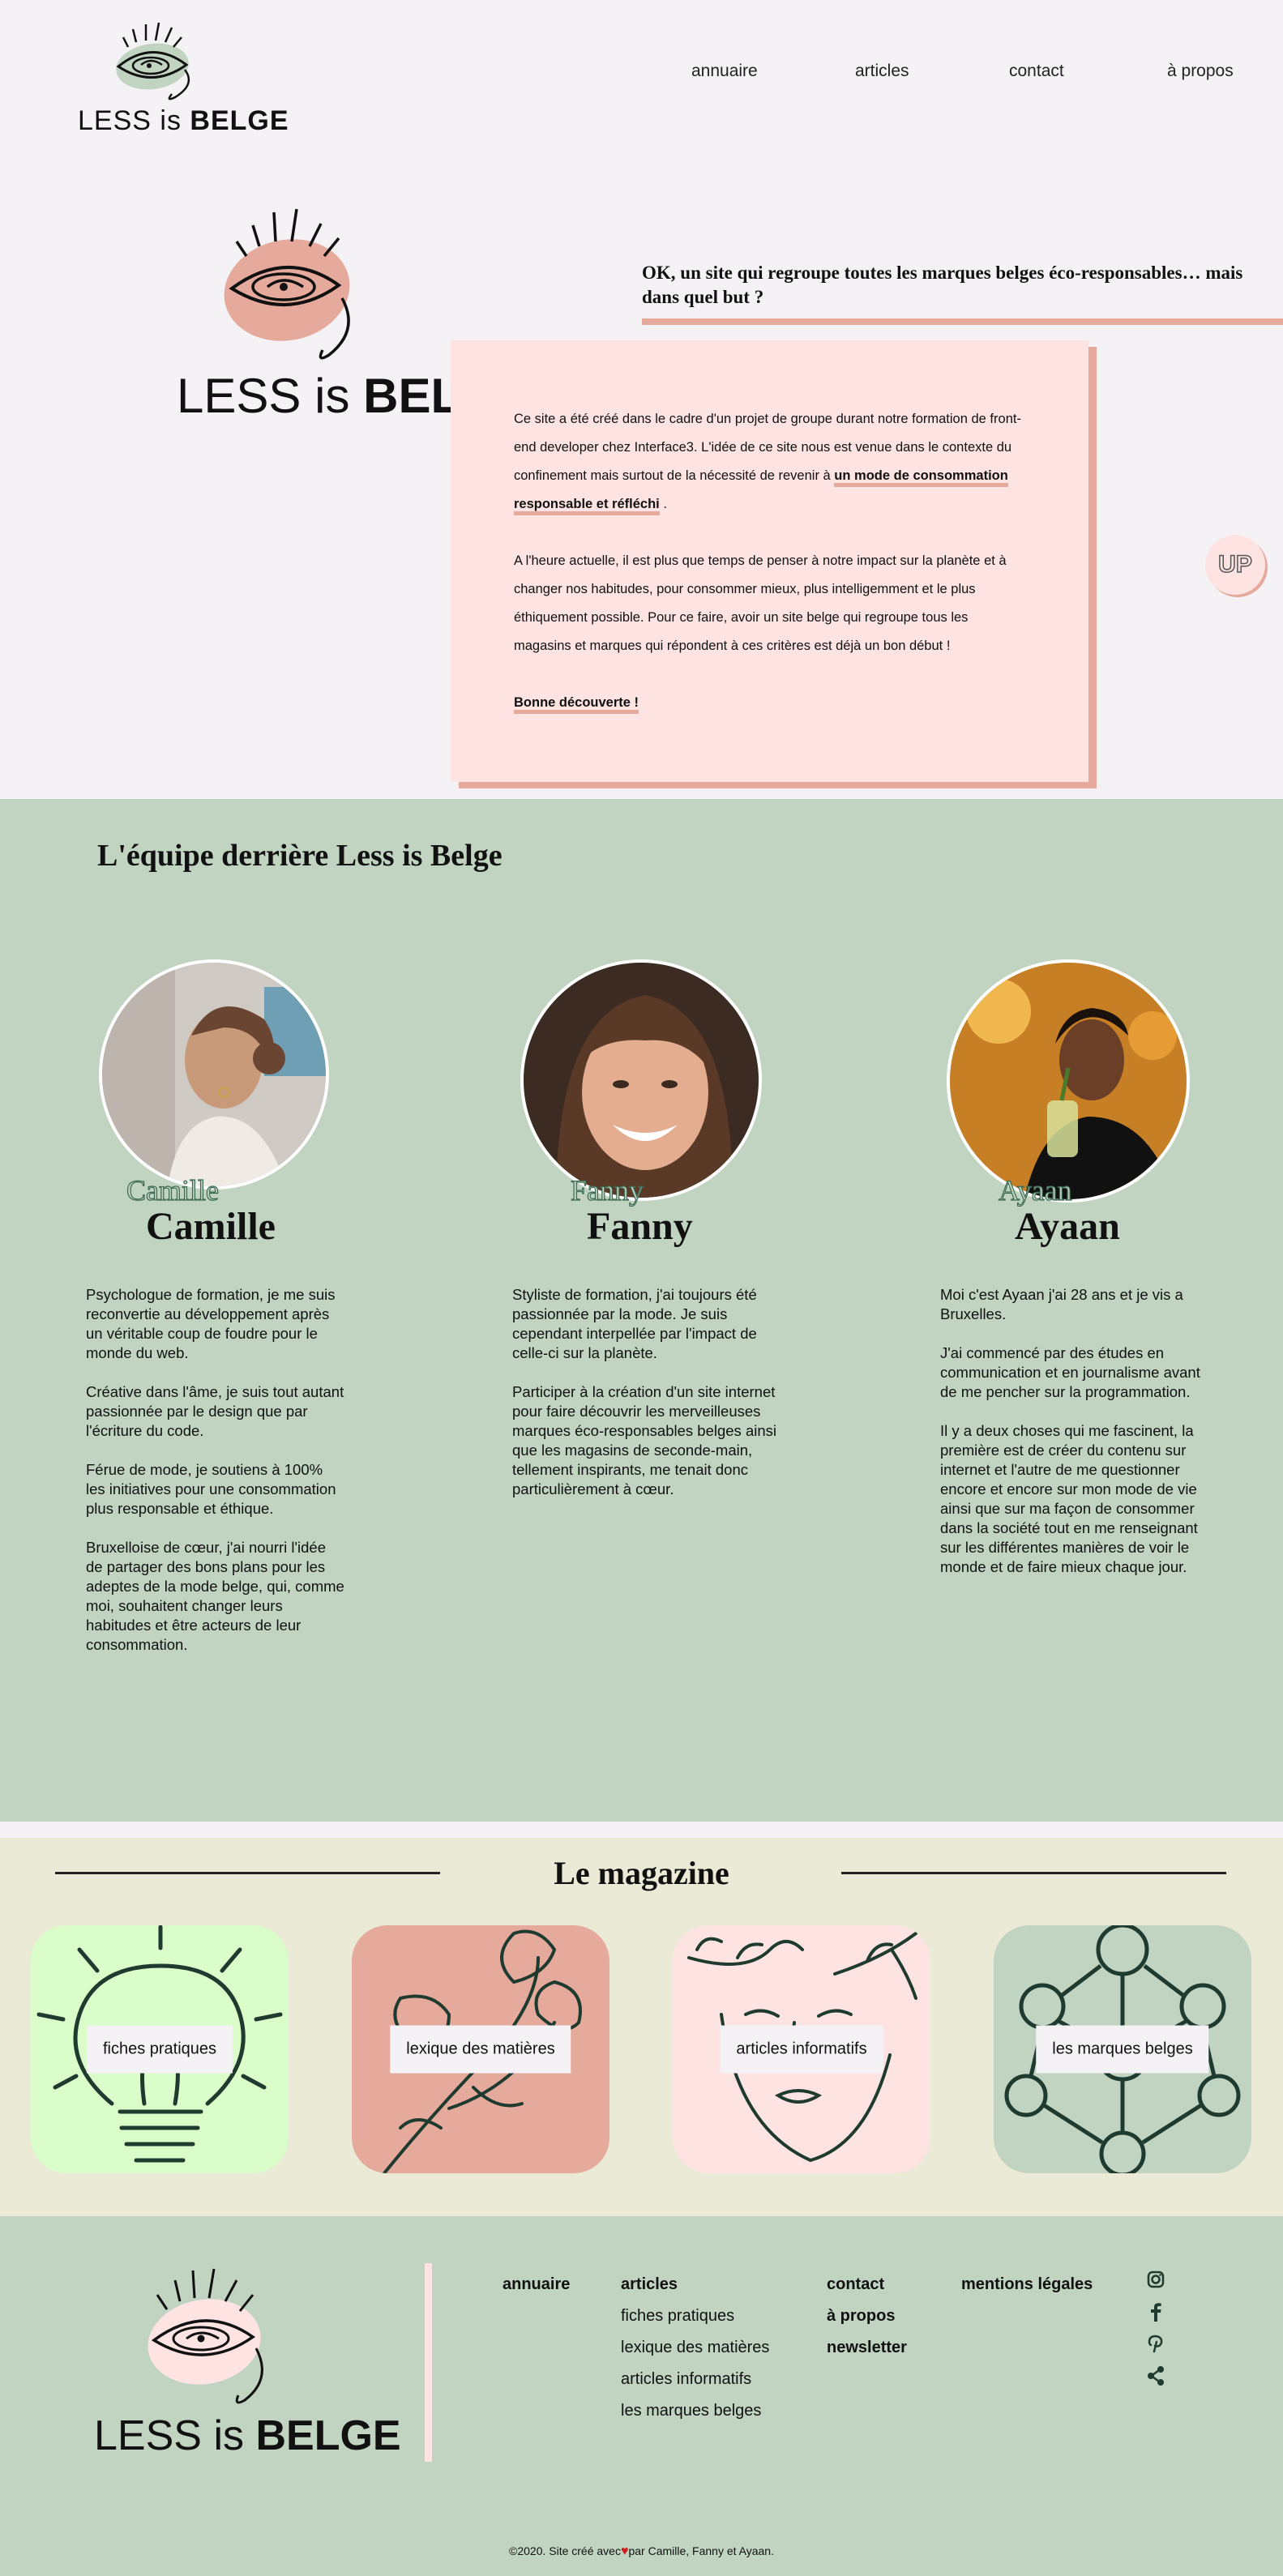 The image size is (1283, 2576). What do you see at coordinates (1067, 1226) in the screenshot?
I see `member-name-ayaan: Ayaan` at bounding box center [1067, 1226].